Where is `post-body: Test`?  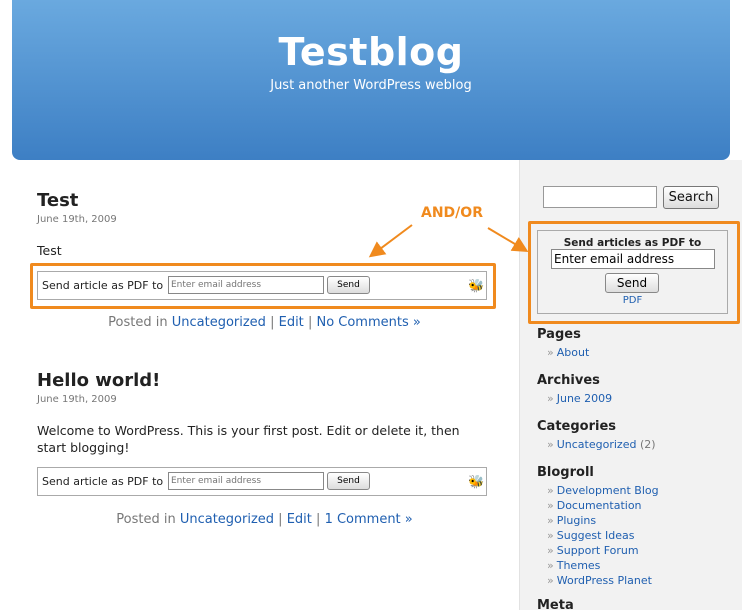
post-body: Test is located at coordinates (49, 250).